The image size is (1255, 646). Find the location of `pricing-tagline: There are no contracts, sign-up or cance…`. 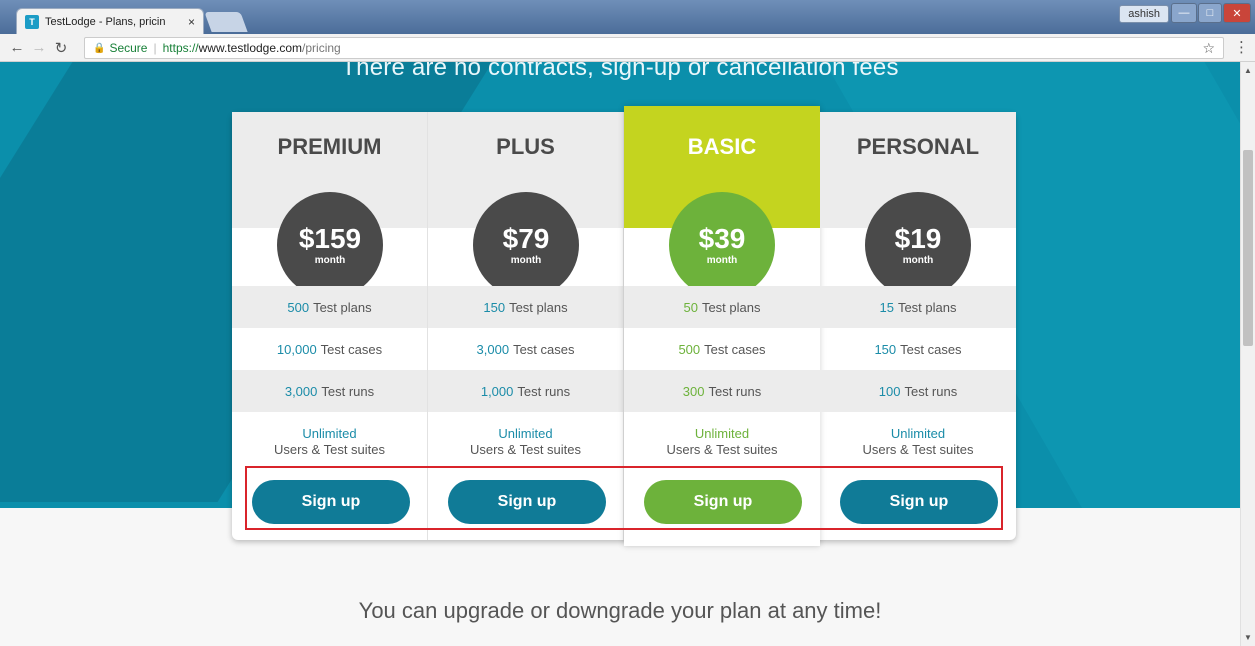

pricing-tagline: There are no contracts, sign-up or cance… is located at coordinates (620, 71).